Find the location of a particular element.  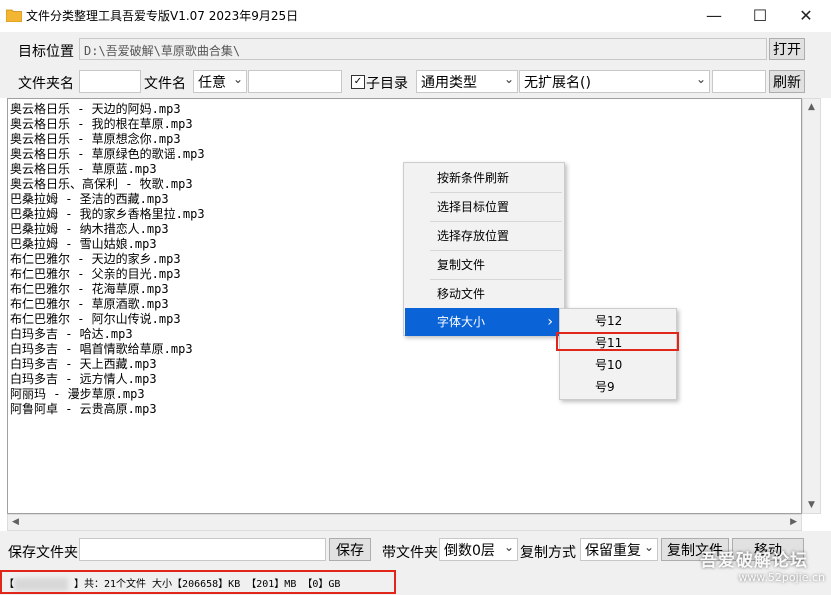

font-size-submenu: 号12 号11 号10 号9 is located at coordinates (618, 354).